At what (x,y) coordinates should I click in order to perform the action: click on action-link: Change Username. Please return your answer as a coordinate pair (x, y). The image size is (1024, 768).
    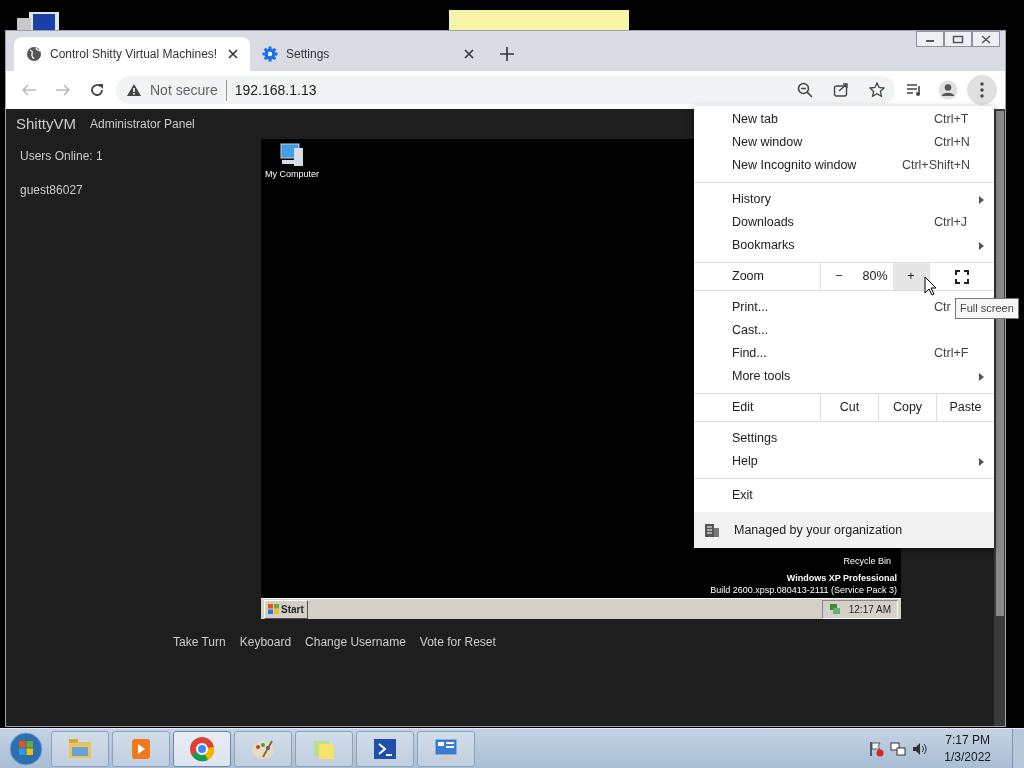
    Looking at the image, I should click on (355, 642).